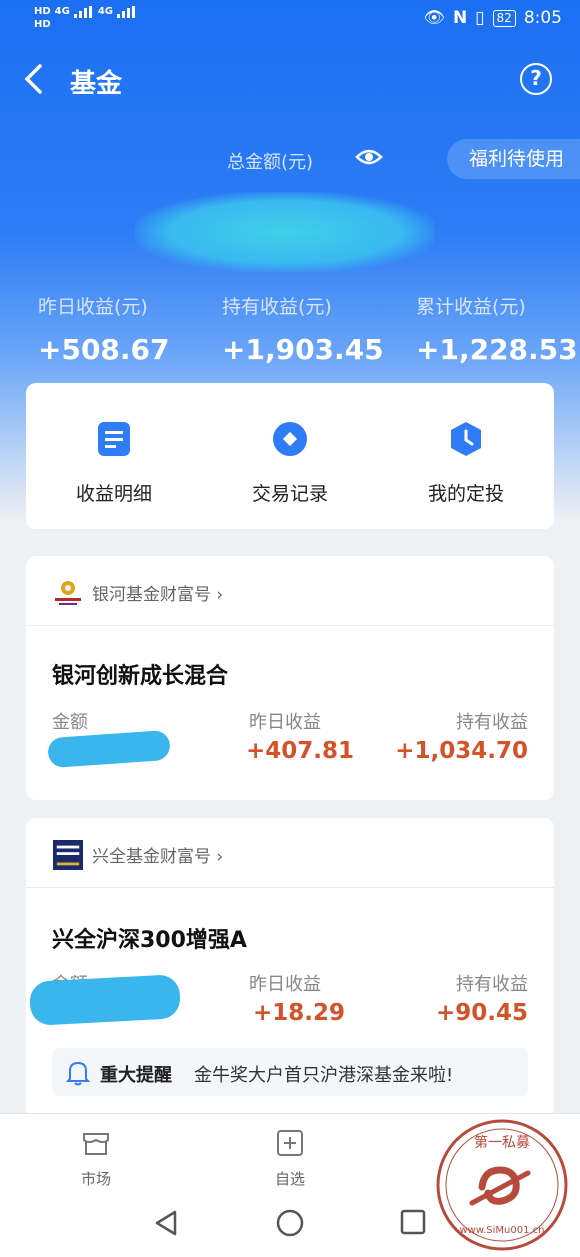 Image resolution: width=580 pixels, height=1257 pixels. Describe the element at coordinates (466, 463) in the screenshot. I see `my-auto-invest-button: 我的定投` at that location.